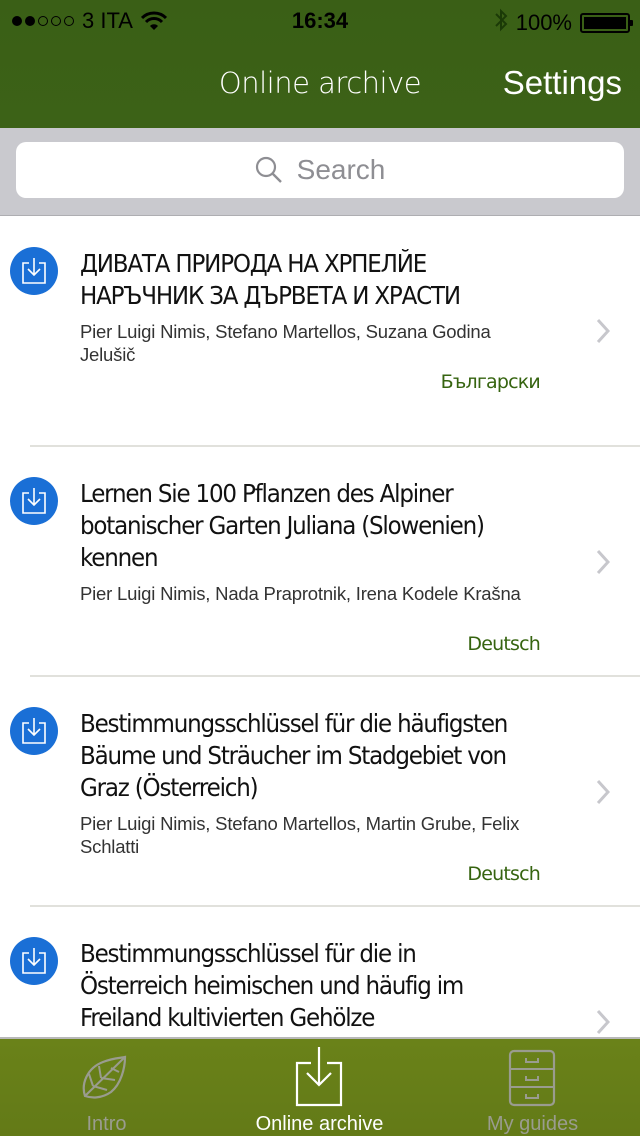 This screenshot has width=640, height=1136. What do you see at coordinates (104, 1077) in the screenshot?
I see `leaf-icon` at bounding box center [104, 1077].